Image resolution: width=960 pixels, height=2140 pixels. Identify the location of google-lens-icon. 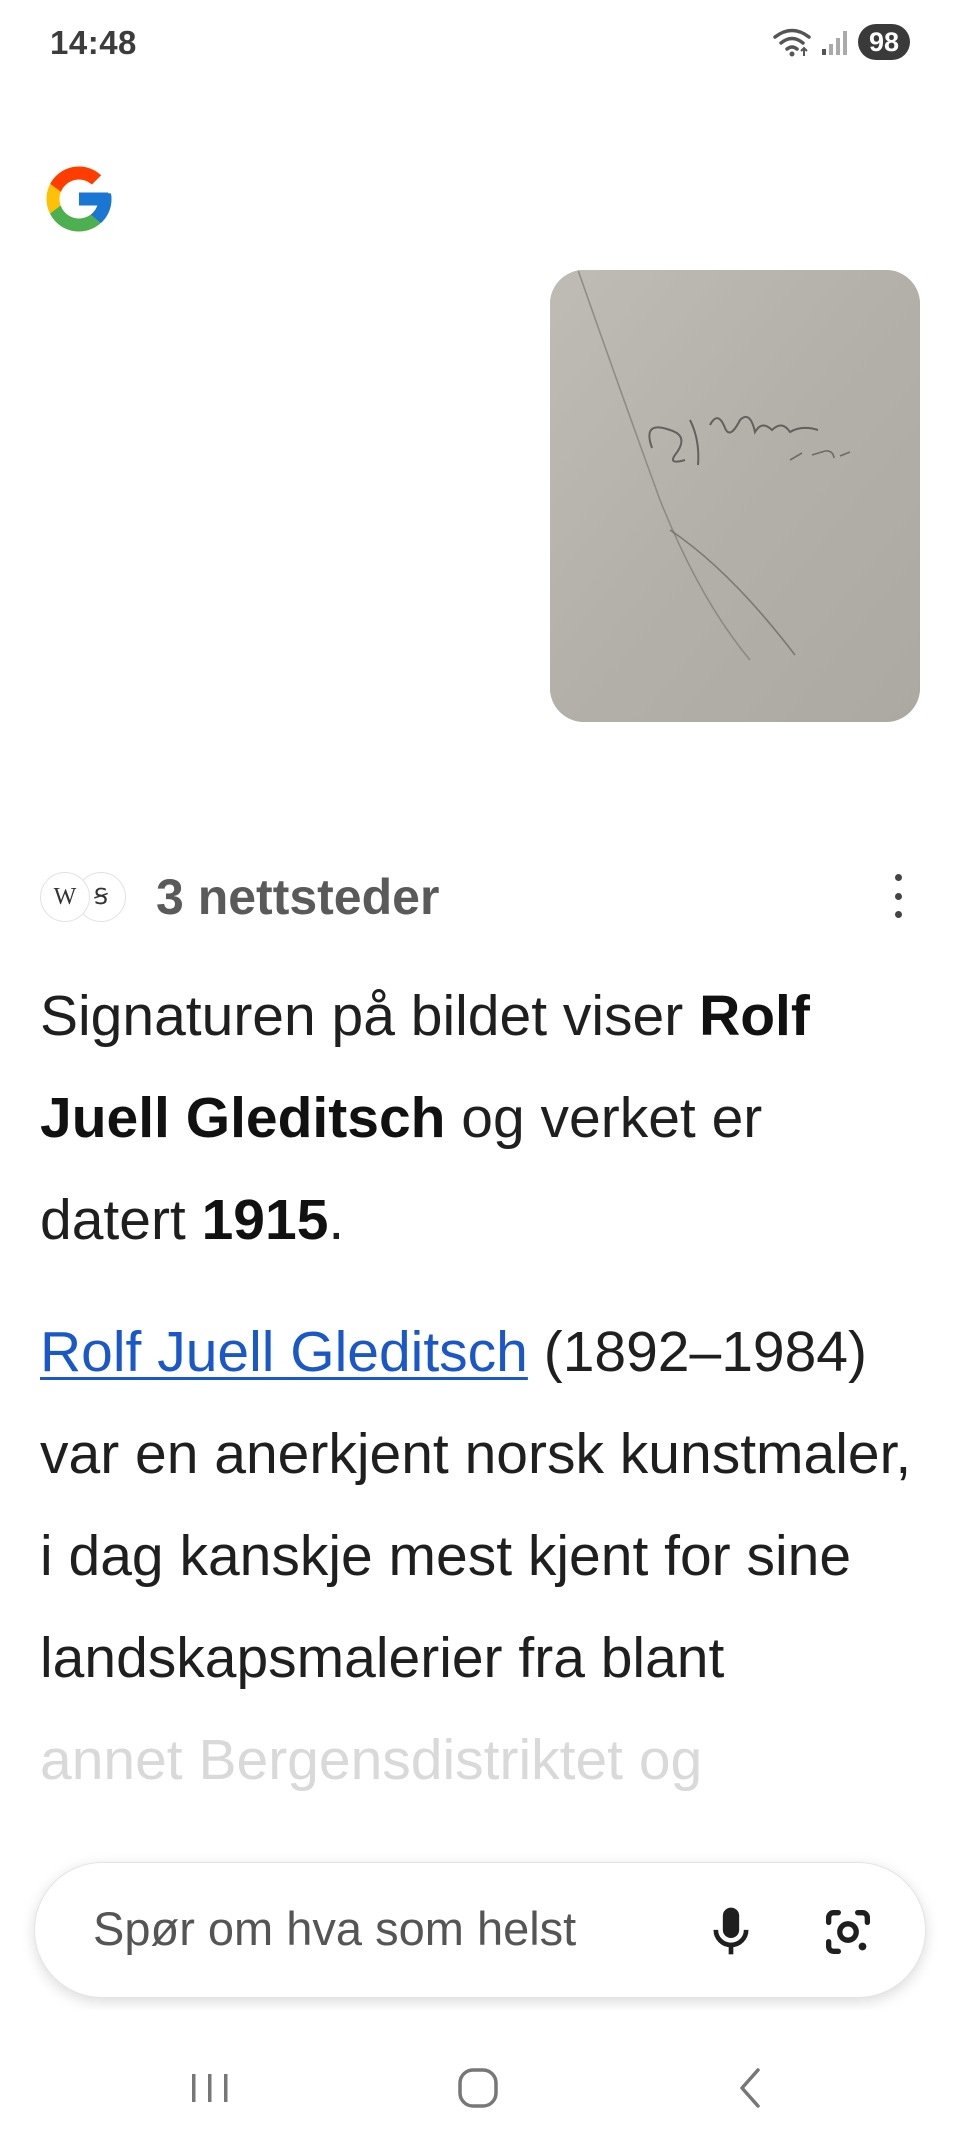
(848, 1932).